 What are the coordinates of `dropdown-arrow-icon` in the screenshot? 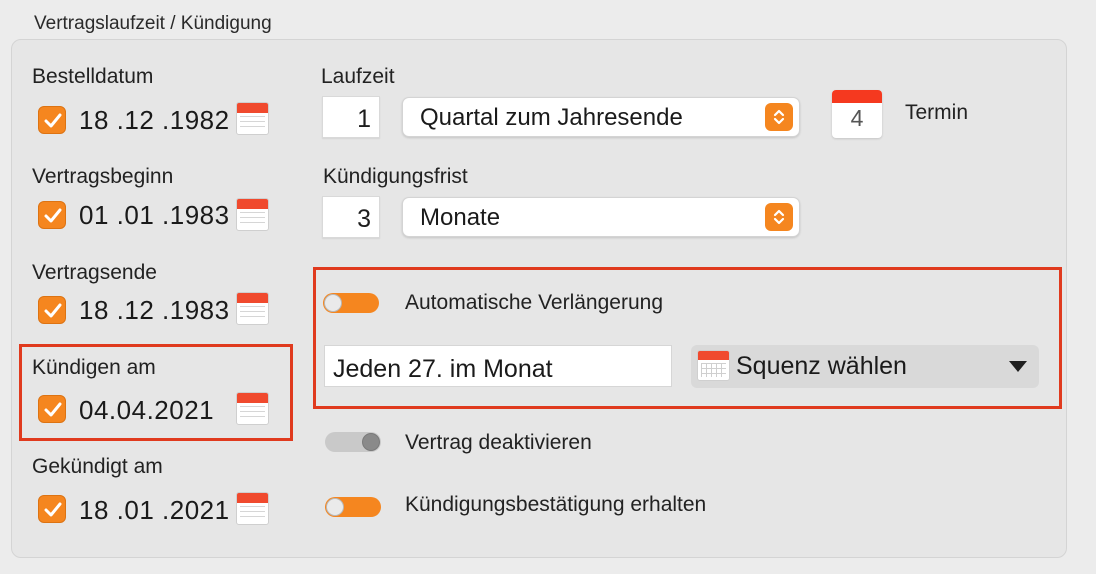 It's located at (1018, 366).